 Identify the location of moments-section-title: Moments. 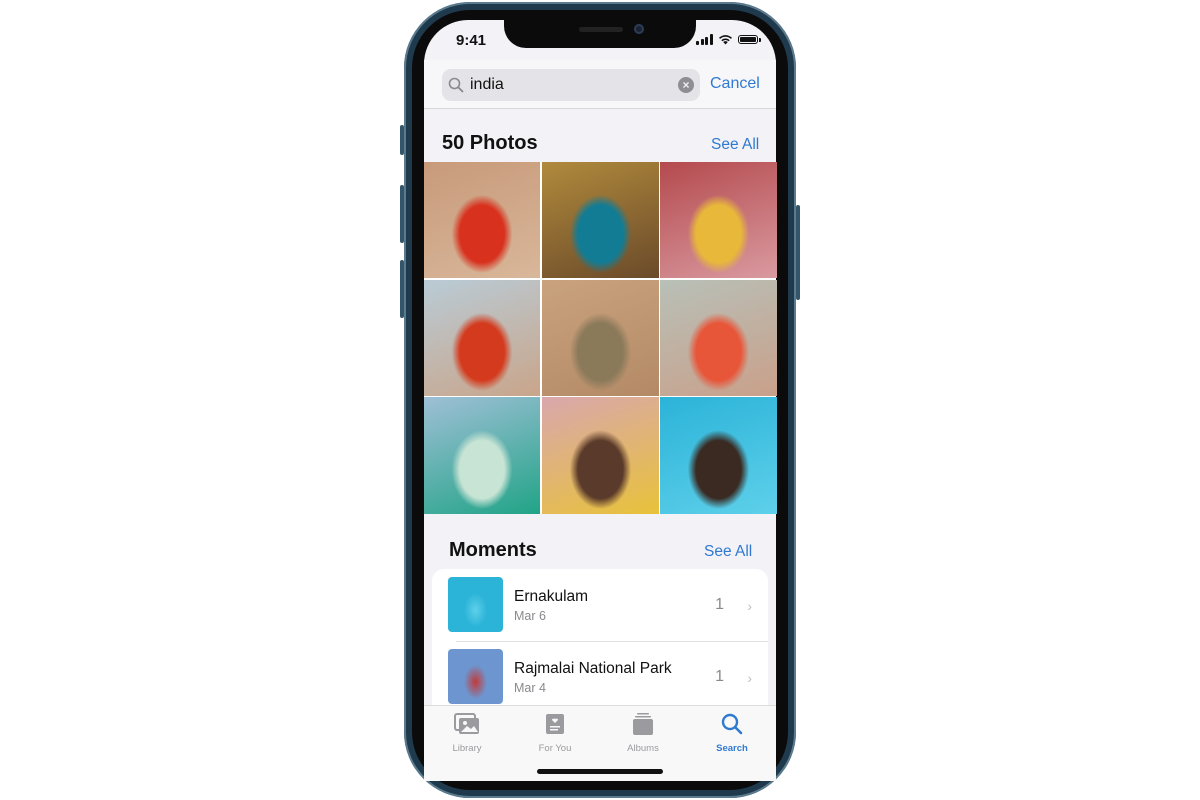
(493, 550).